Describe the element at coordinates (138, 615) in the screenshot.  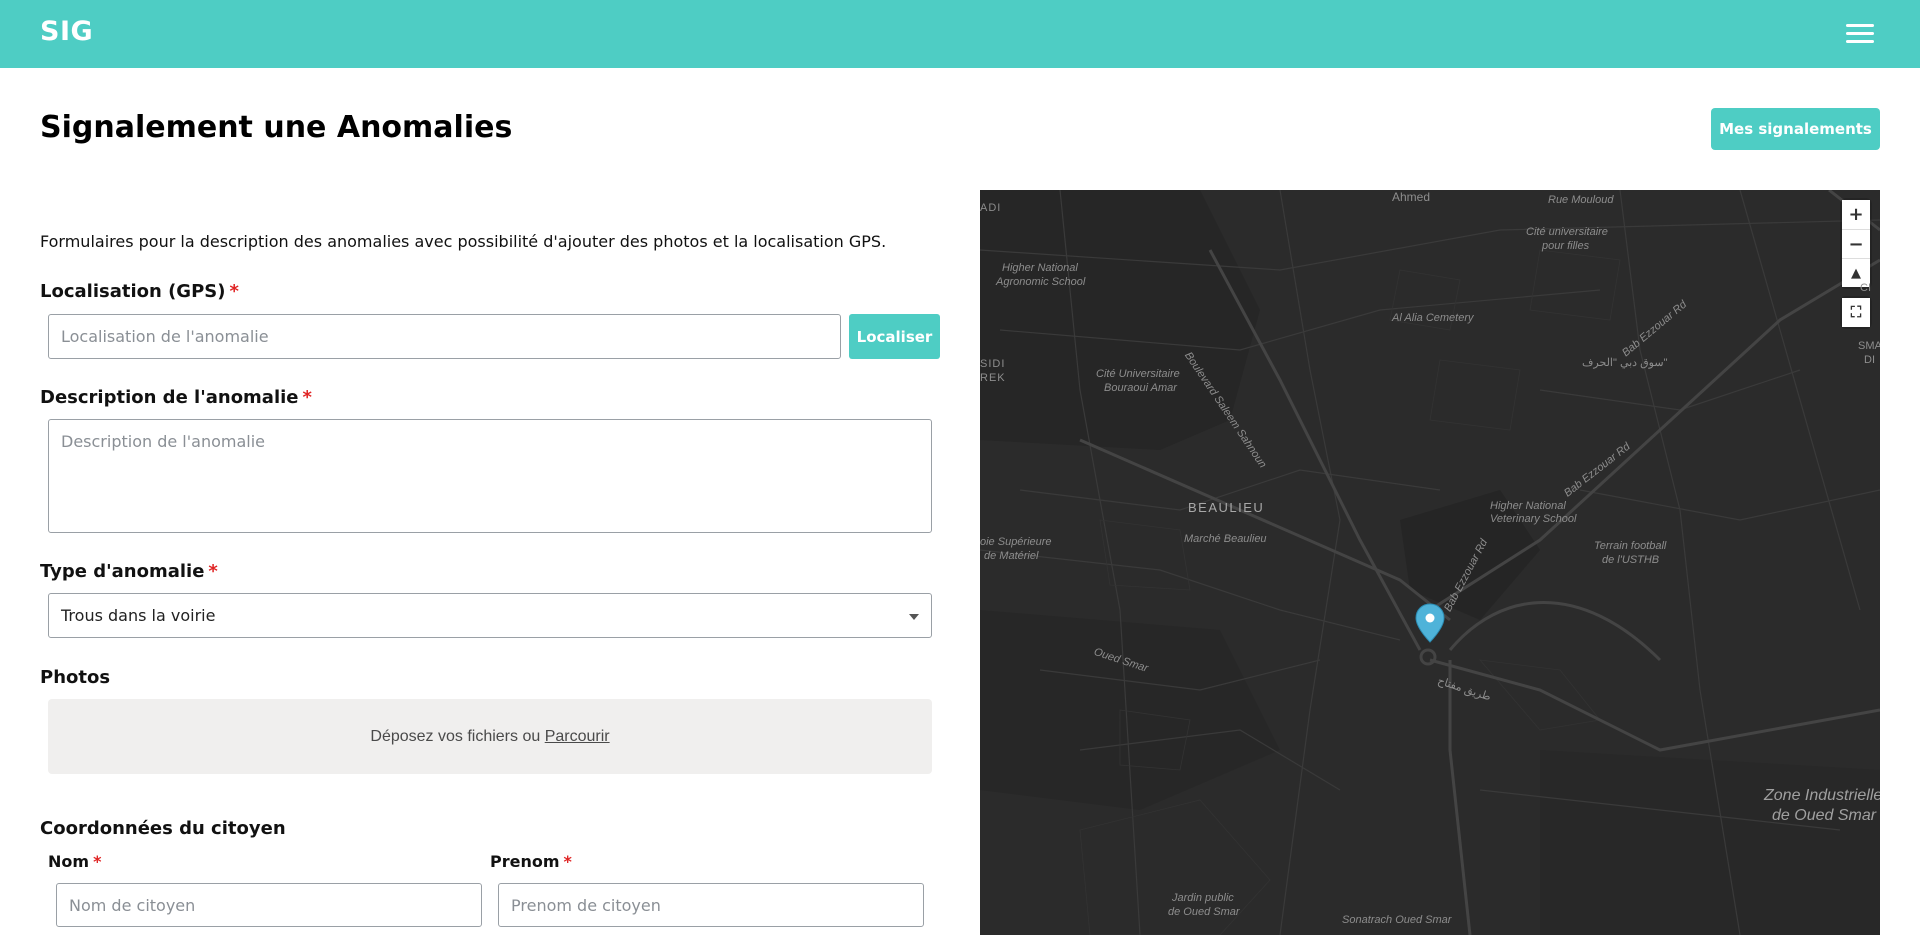
I see `anomaly-type-value: Trous dans la voirie` at that location.